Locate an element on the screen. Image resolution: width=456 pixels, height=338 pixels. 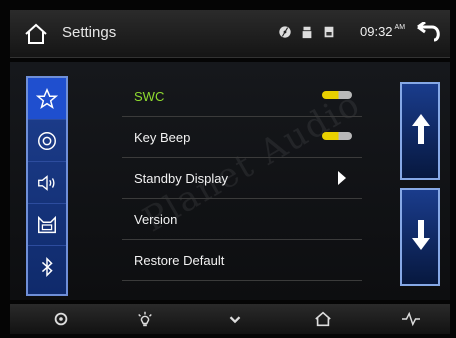
sidebar-item-car is located at coordinates (47, 225).